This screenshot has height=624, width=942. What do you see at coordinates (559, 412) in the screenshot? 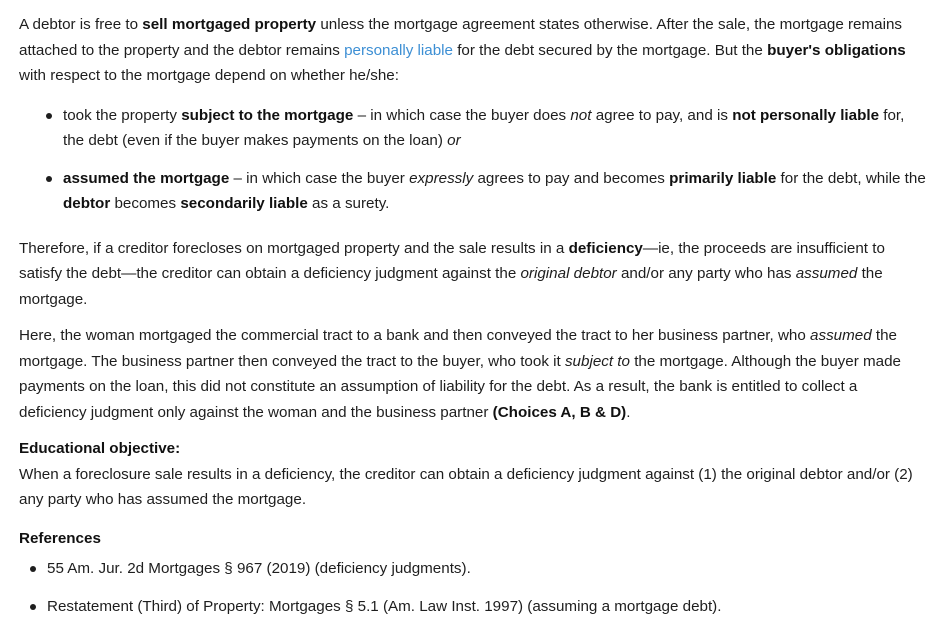
I see `choices-reference: (Choices A, B & D)` at bounding box center [559, 412].